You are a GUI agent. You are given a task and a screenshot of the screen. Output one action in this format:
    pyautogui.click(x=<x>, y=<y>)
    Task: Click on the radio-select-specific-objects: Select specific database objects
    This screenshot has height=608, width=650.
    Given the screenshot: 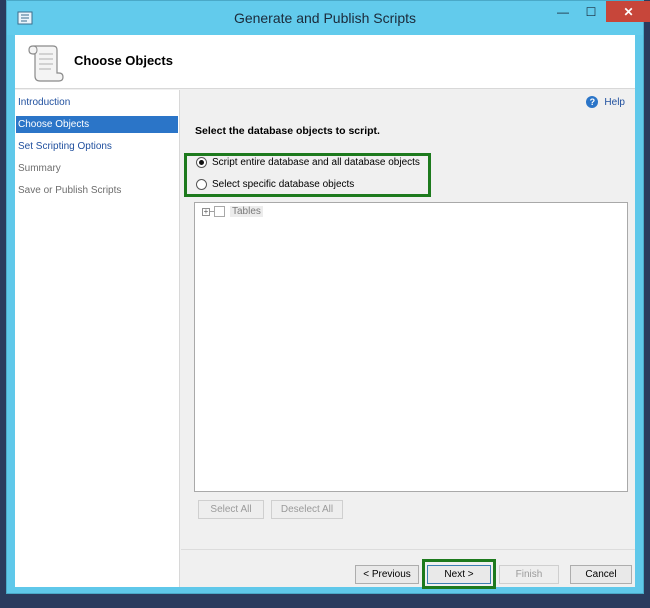 What is the action you would take?
    pyautogui.click(x=275, y=184)
    